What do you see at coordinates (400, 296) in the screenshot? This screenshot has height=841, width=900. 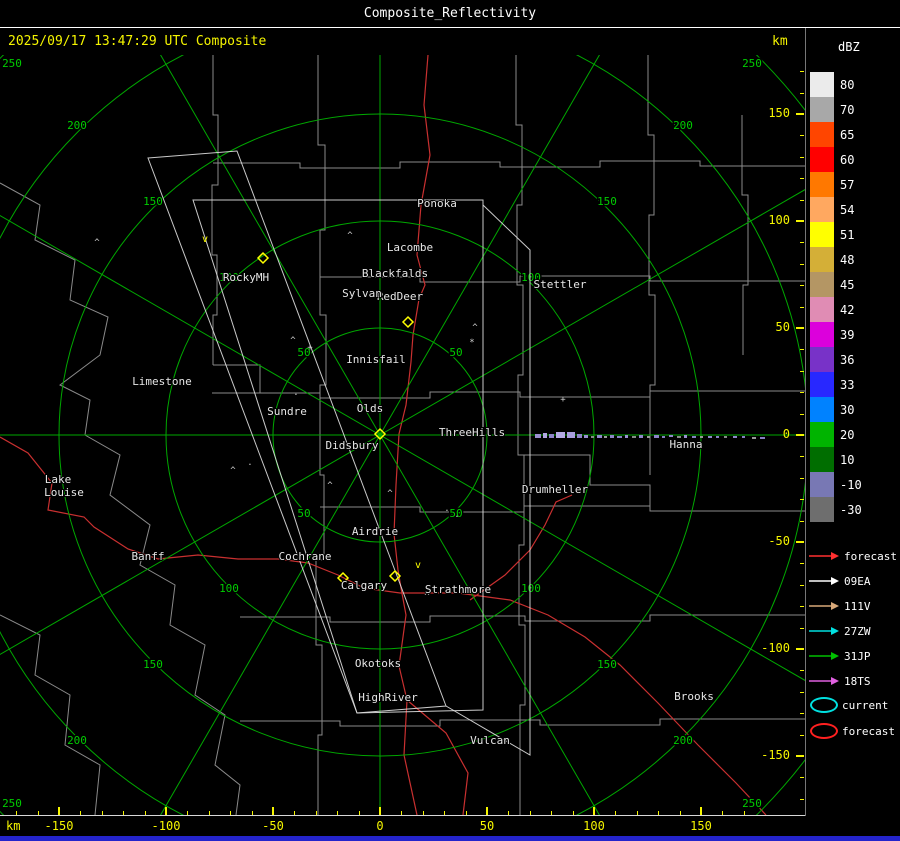 I see `city-label: RedDeer` at bounding box center [400, 296].